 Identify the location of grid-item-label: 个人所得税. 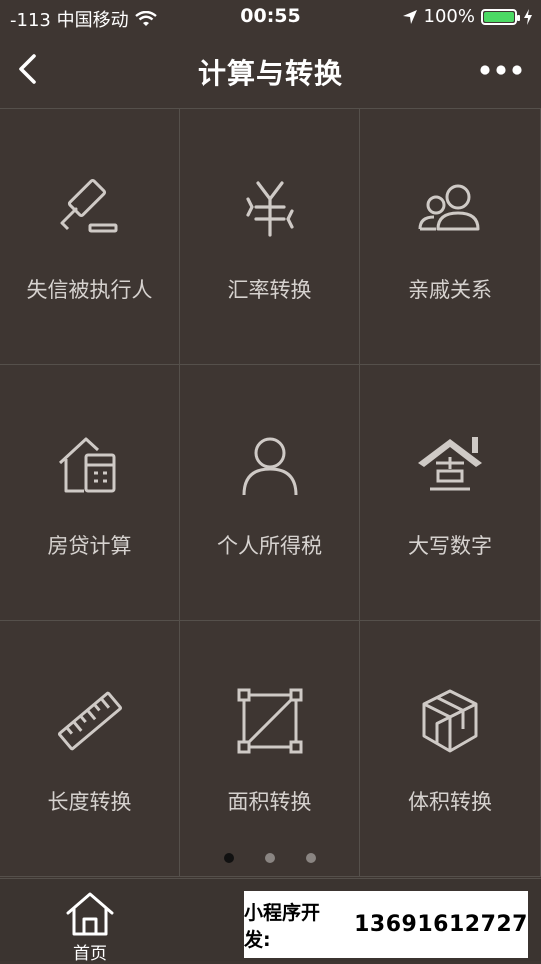
(269, 546).